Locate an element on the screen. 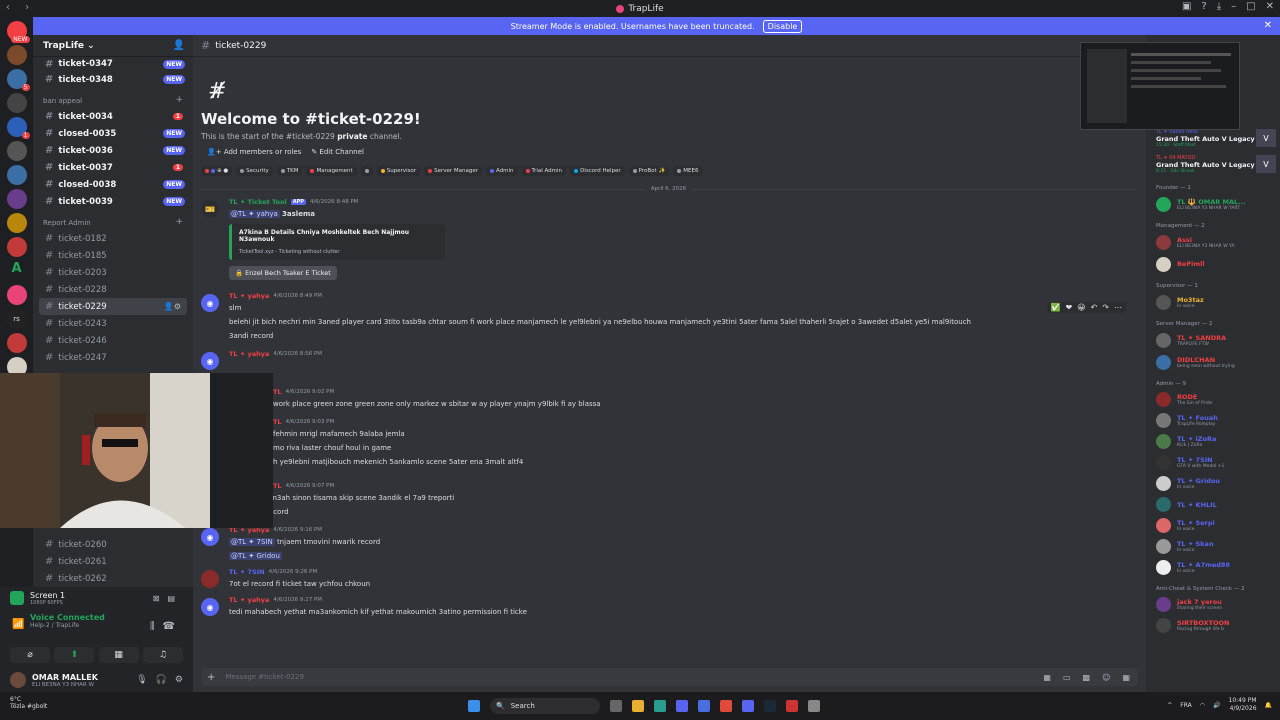 This screenshot has height=720, width=1280. server-header: TrapLife ⌄ 👤 is located at coordinates (113, 46).